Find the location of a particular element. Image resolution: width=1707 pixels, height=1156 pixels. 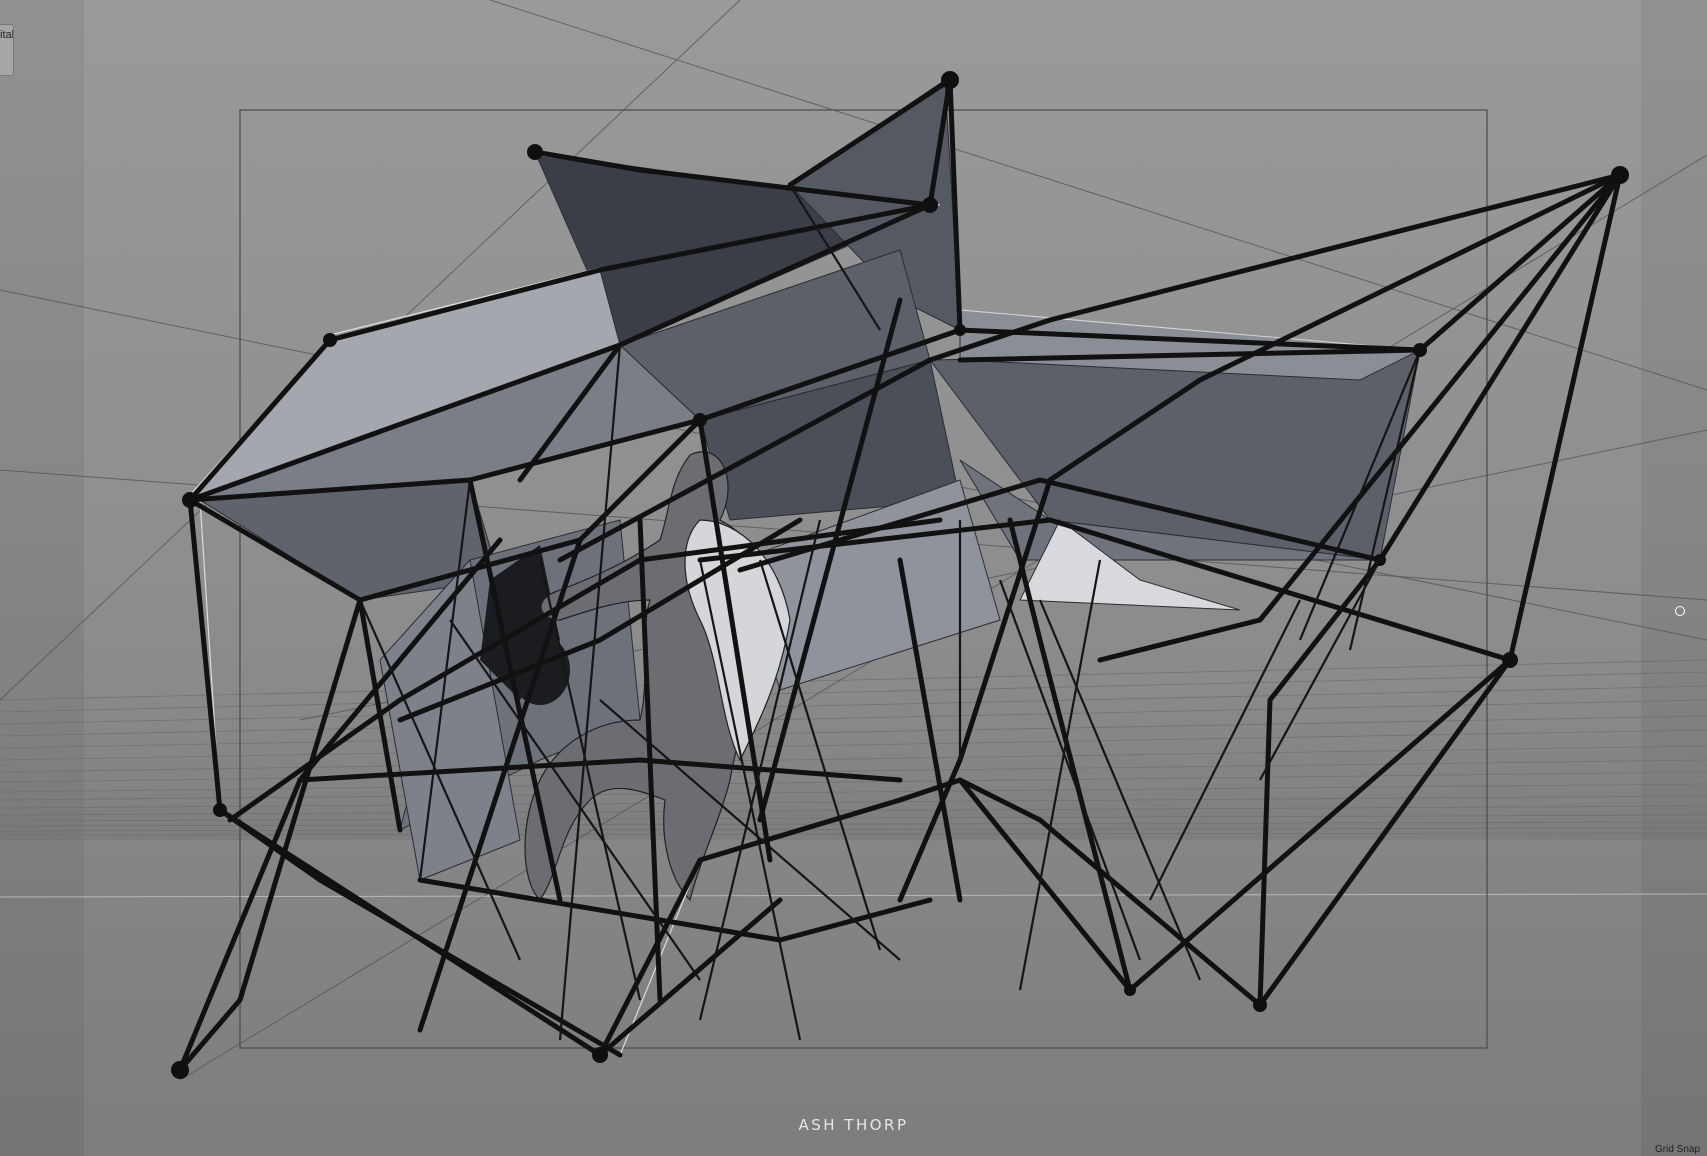

panel-toggle-label: ital is located at coordinates (7, 35).